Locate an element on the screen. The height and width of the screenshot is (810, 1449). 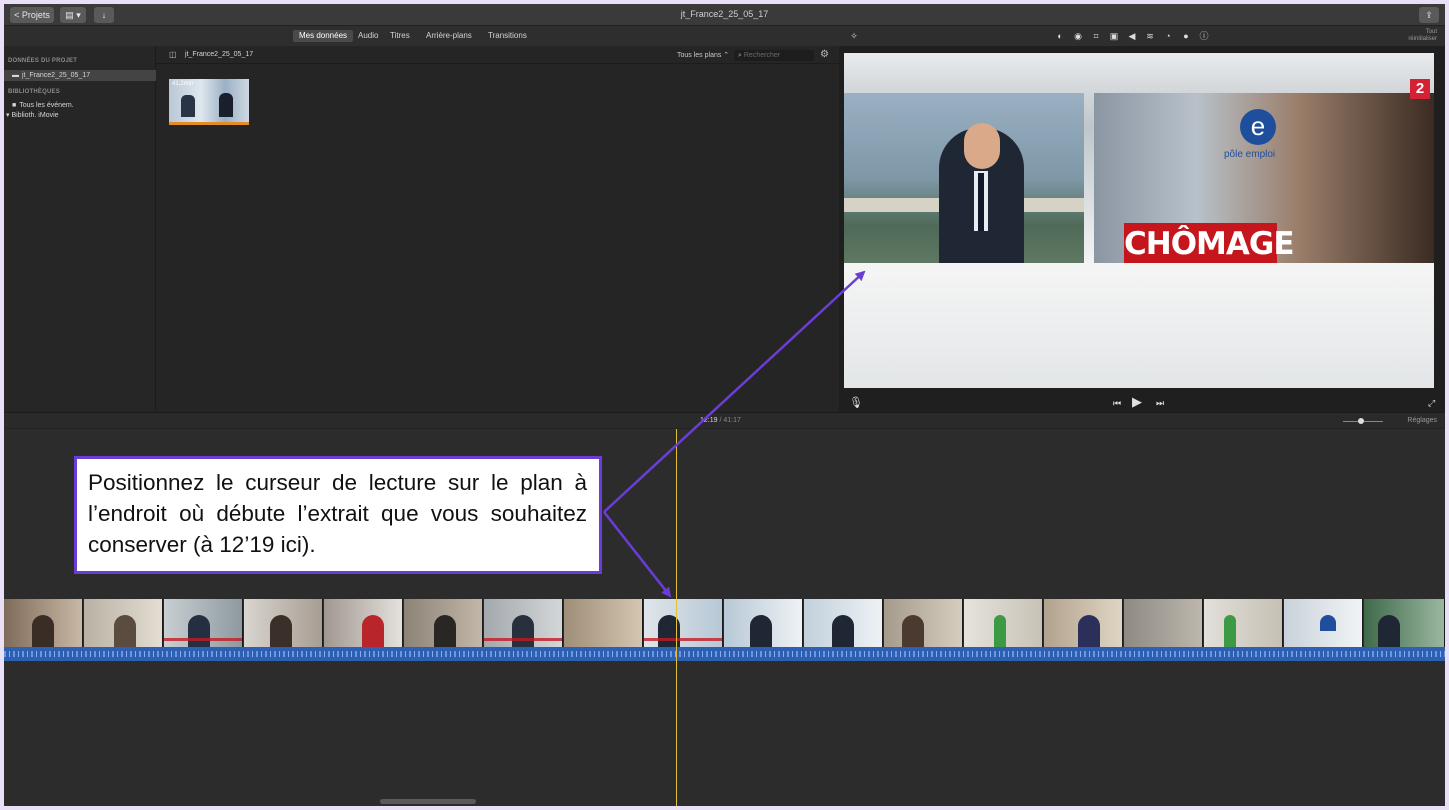
timeline-scrollbar is located at coordinates (428, 801).